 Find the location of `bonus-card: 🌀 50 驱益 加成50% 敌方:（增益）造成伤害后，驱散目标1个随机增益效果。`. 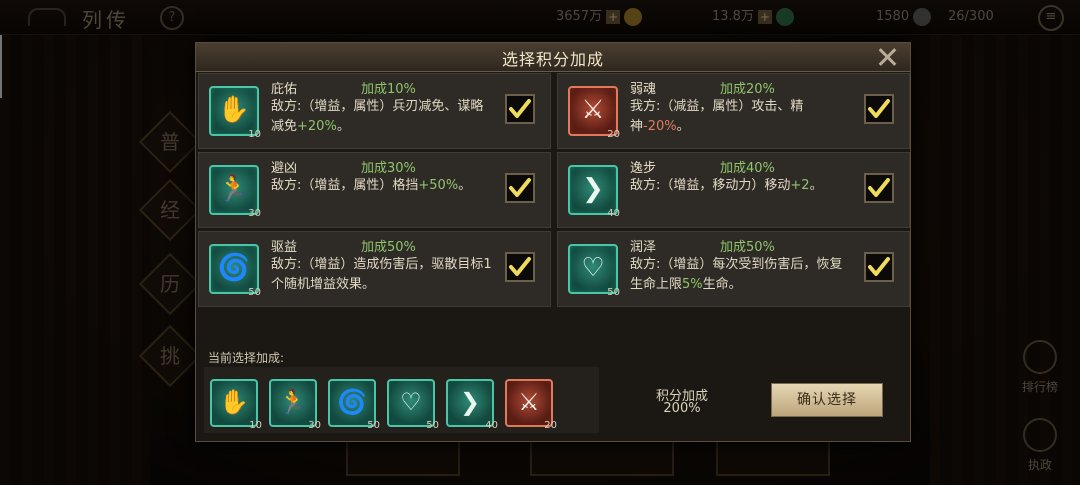

bonus-card: 🌀 50 驱益 加成50% 敌方:（增益）造成伤害后，驱散目标1个随机增益效果。 is located at coordinates (374, 269).